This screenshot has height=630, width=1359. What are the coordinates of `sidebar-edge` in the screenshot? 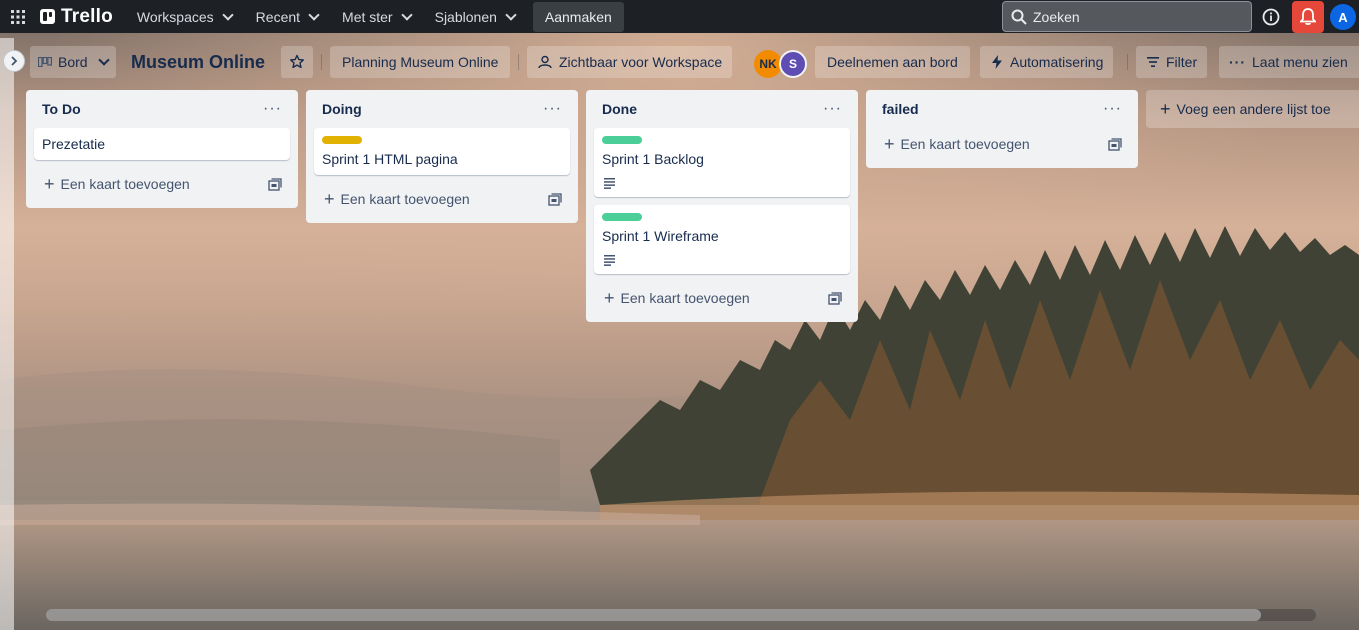 It's located at (7, 334).